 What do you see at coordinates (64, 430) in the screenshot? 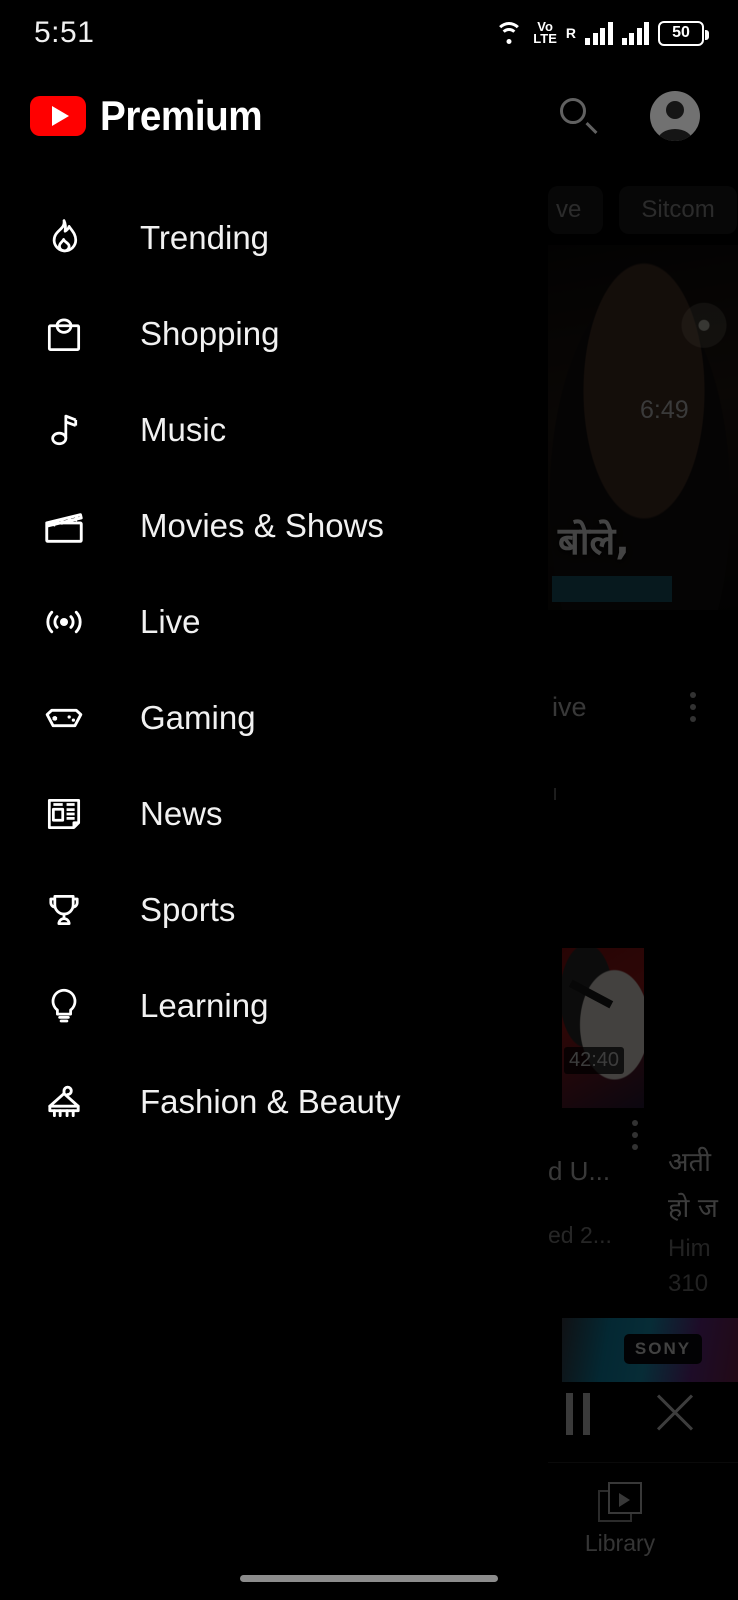
I see `music-note-icon` at bounding box center [64, 430].